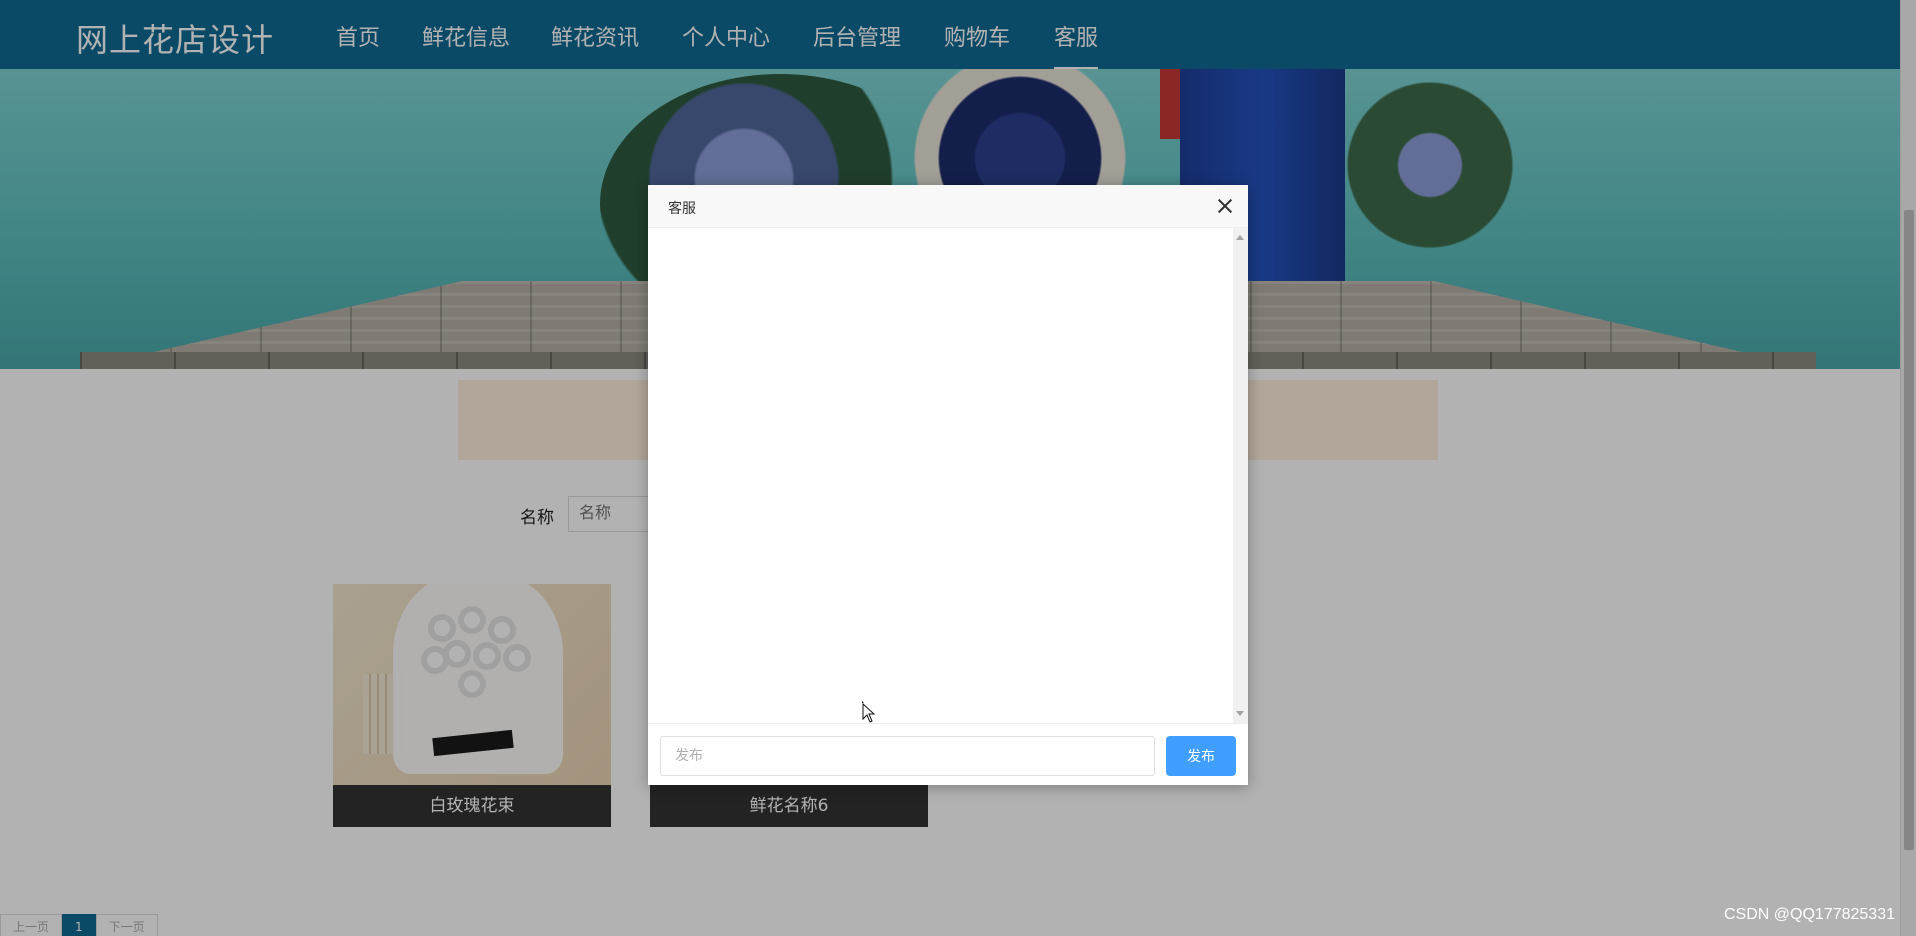 This screenshot has height=936, width=1916. What do you see at coordinates (1240, 475) in the screenshot?
I see `chat-scrollbar` at bounding box center [1240, 475].